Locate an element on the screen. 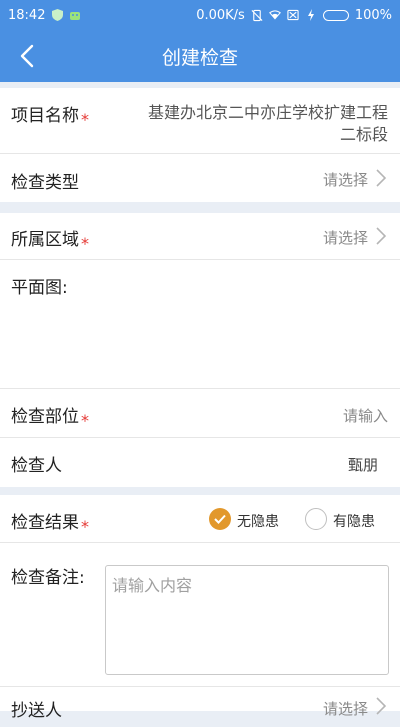  inspection-type-row: 检查类型 请选择 is located at coordinates (200, 178).